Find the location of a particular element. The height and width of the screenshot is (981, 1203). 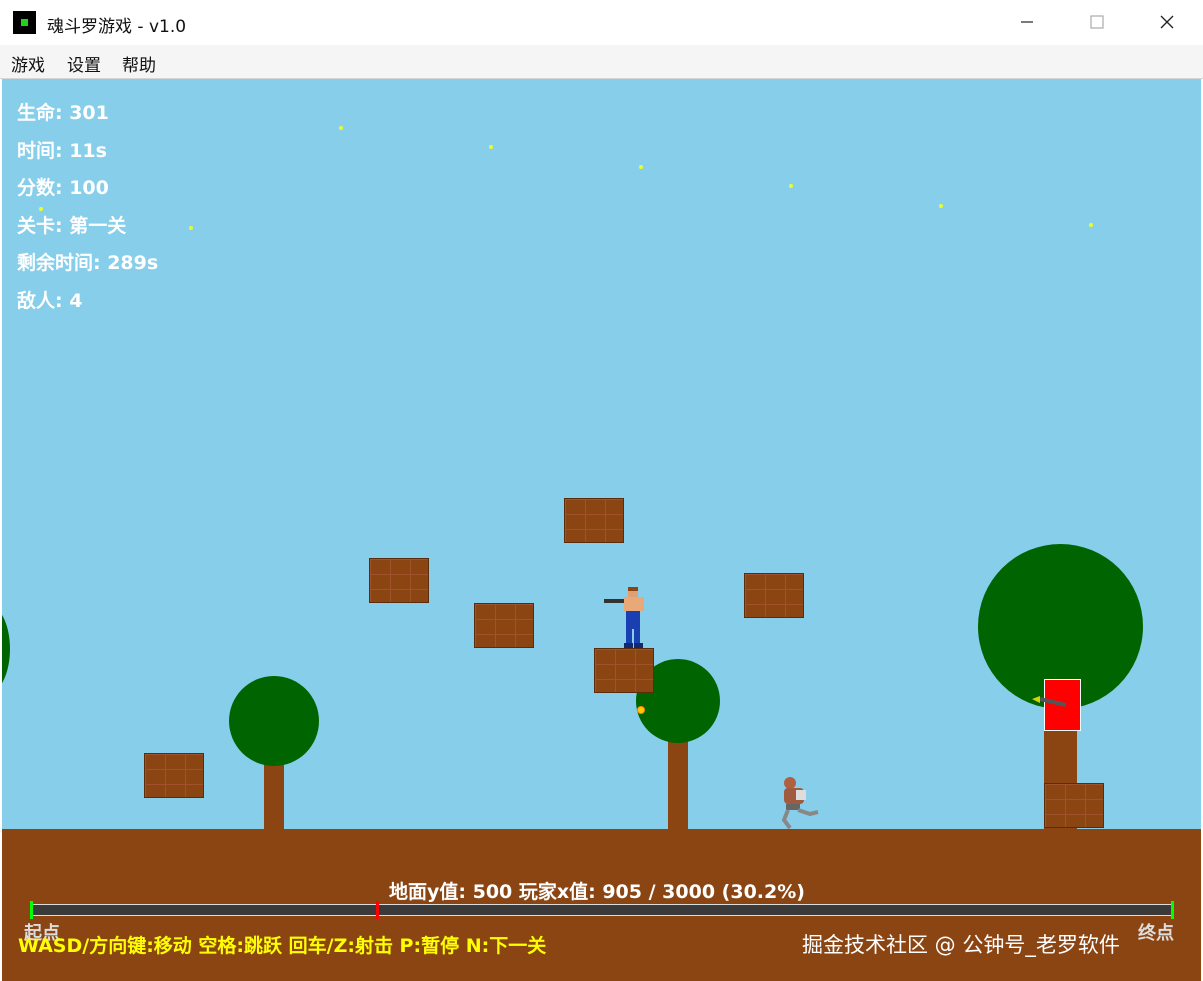

progress-player-marker is located at coordinates (377, 910).